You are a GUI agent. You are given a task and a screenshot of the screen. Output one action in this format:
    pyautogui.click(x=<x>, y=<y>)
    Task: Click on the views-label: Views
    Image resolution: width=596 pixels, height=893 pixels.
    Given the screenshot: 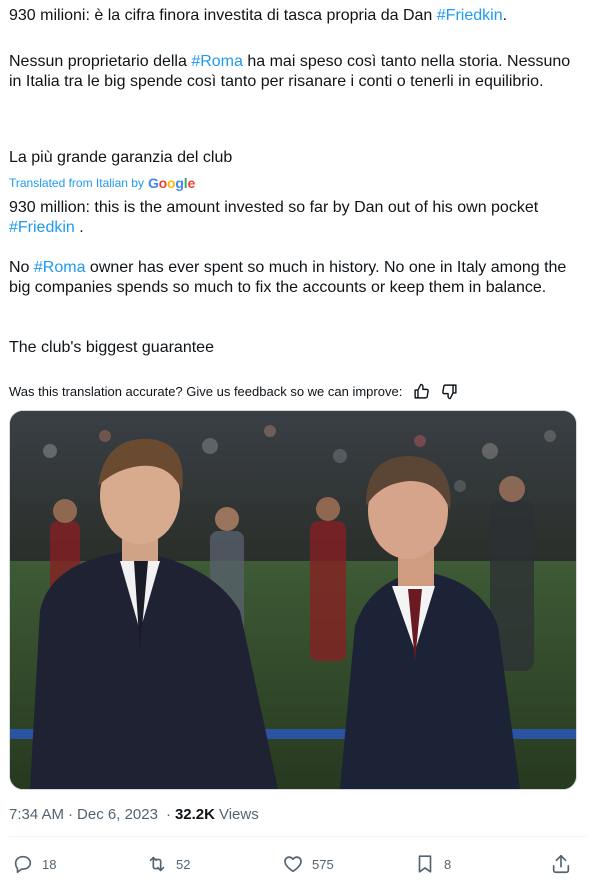 What is the action you would take?
    pyautogui.click(x=238, y=814)
    